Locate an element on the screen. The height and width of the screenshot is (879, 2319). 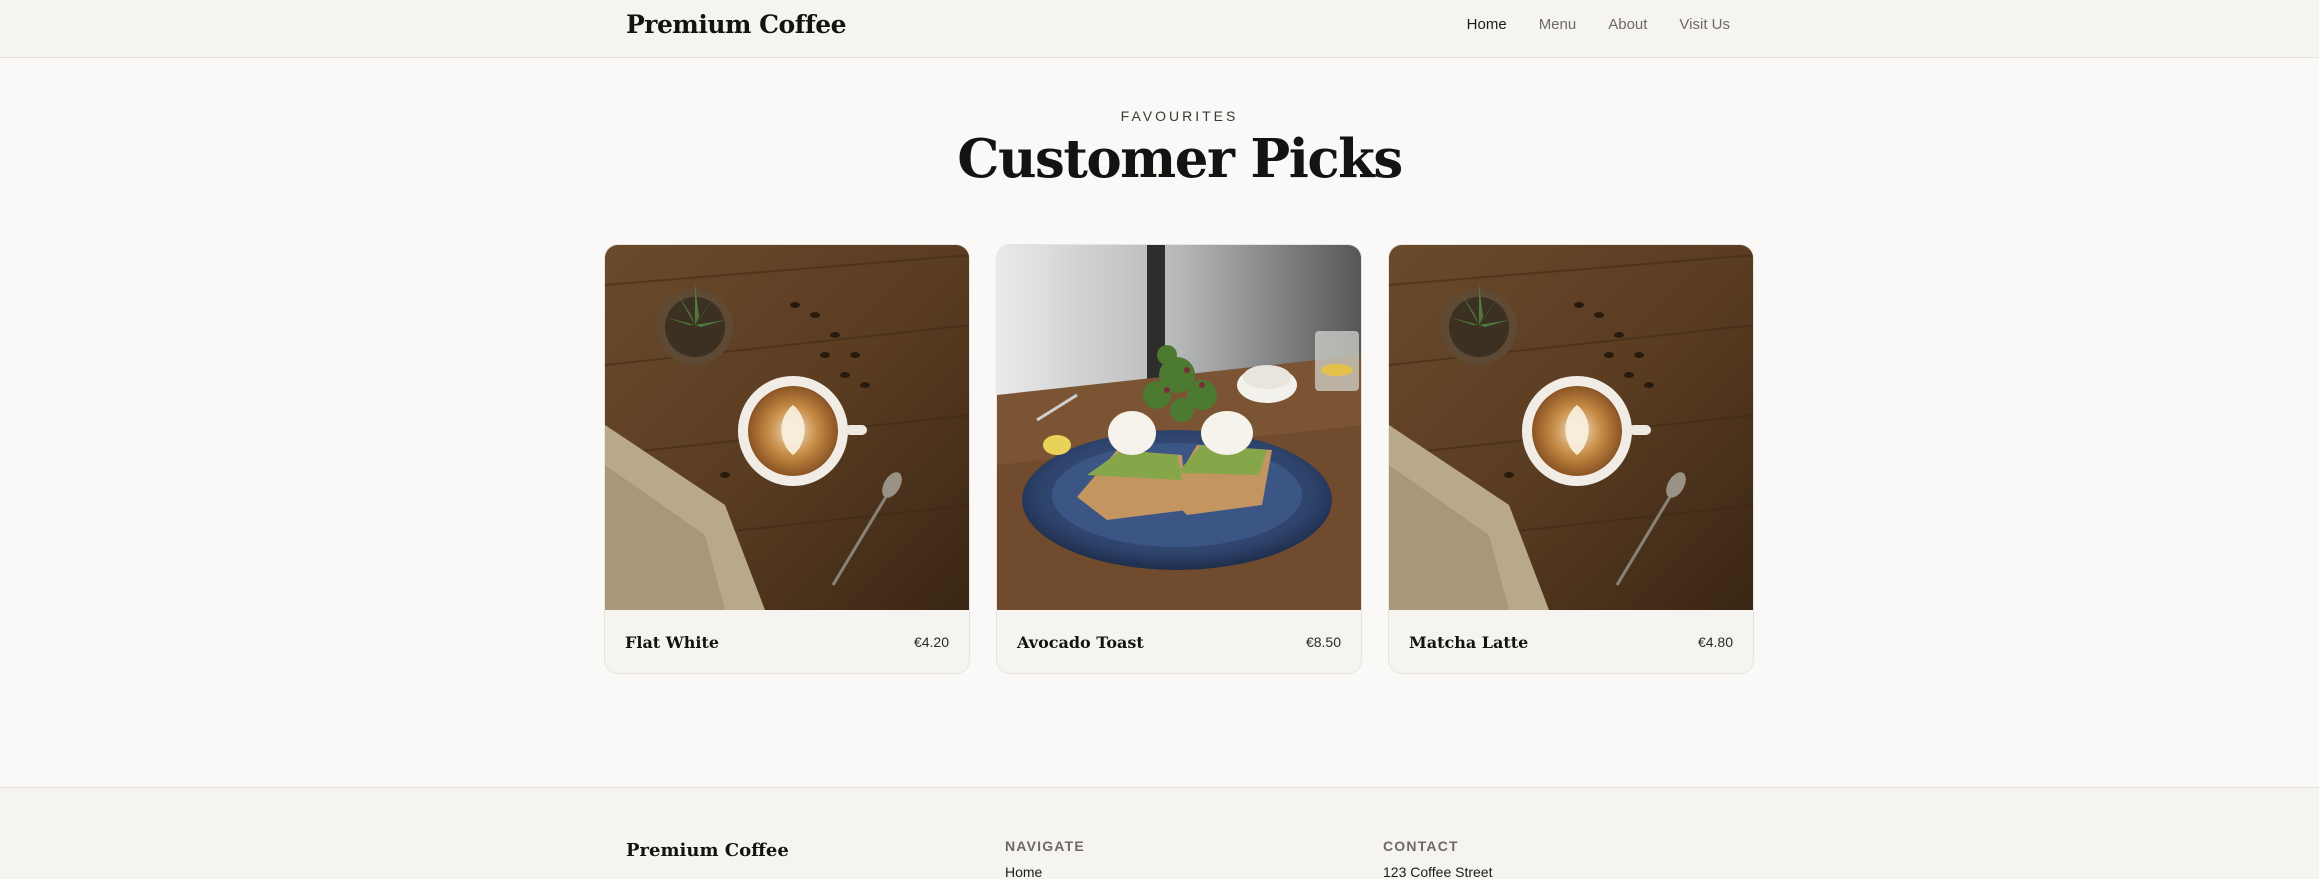
card-footer: Avocado Toast €8.50 is located at coordinates (1179, 641).